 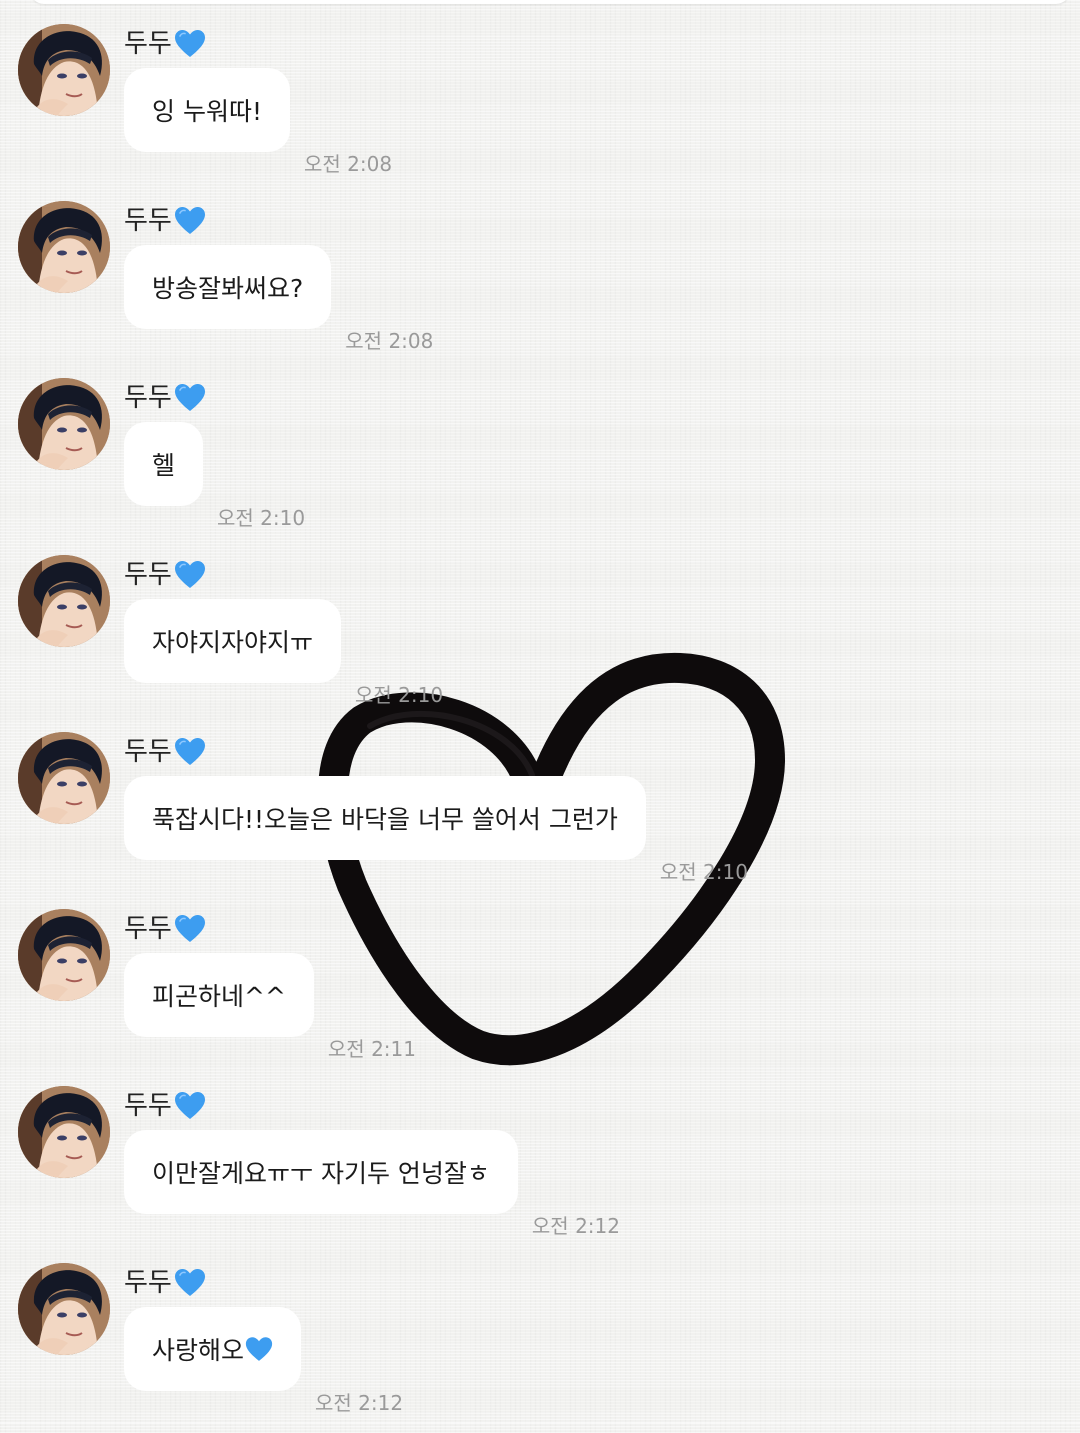 I want to click on message-bubble: 푹잡시다!!오늘은 바닥을 너무 쓸어서 그런가, so click(x=385, y=818).